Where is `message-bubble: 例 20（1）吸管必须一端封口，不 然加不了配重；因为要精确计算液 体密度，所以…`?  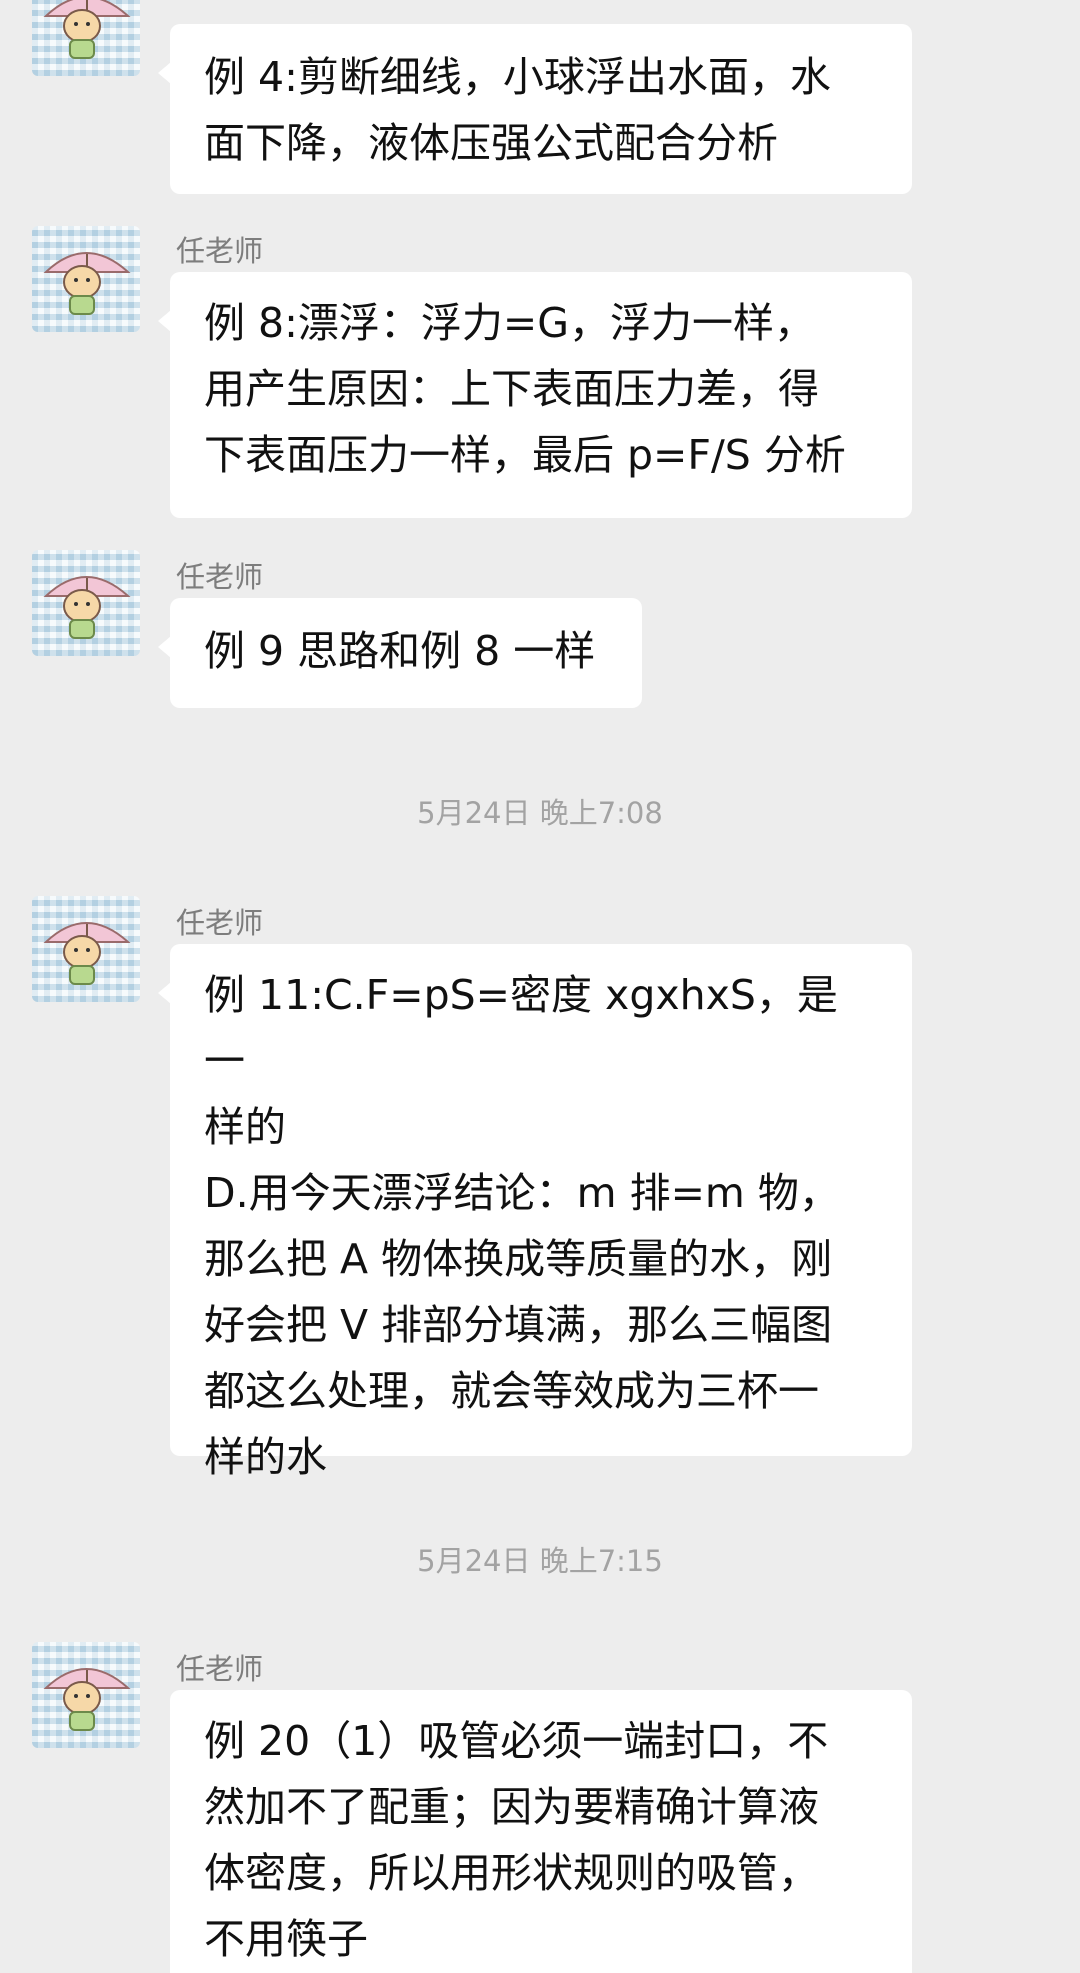
message-bubble: 例 20（1）吸管必须一端封口，不 然加不了配重；因为要精确计算液 体密度，所以… is located at coordinates (541, 1831).